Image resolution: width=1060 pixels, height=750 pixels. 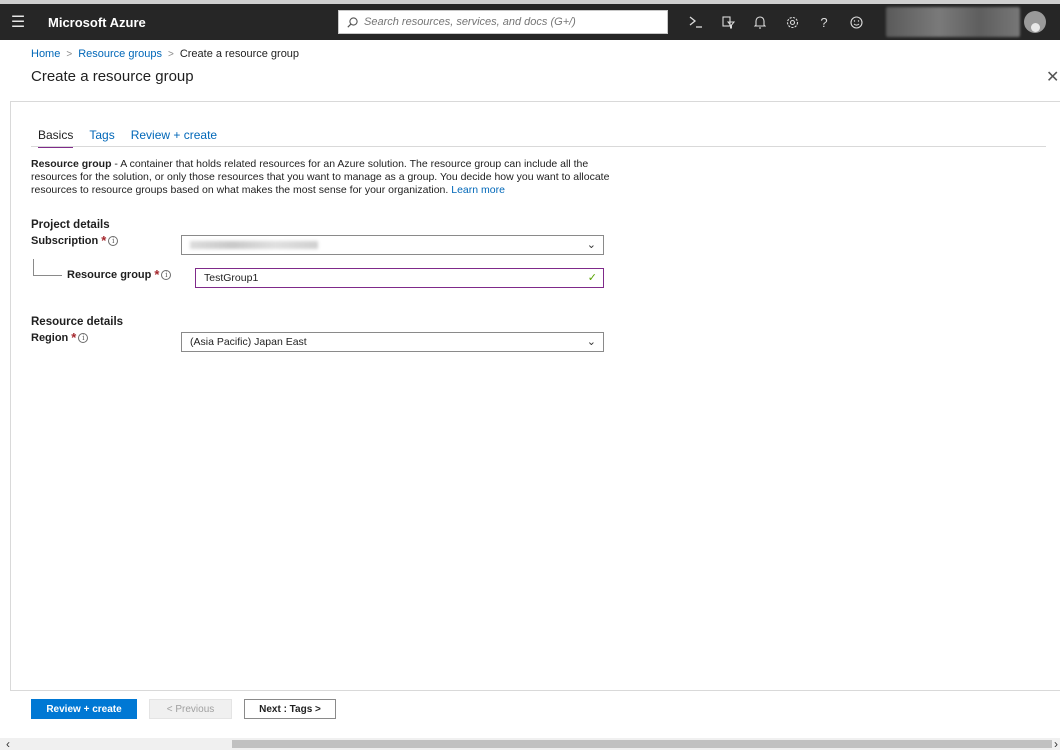 I want to click on blade-left-border, so click(x=10, y=396).